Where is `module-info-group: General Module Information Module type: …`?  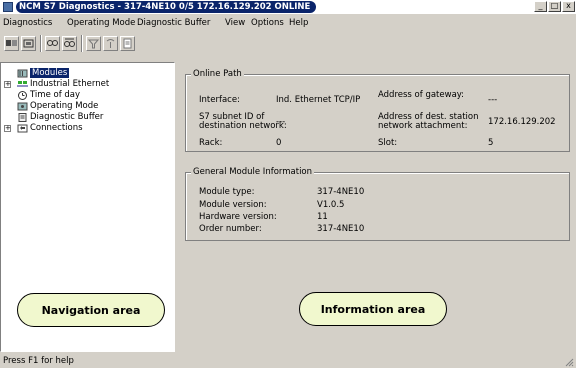 module-info-group: General Module Information Module type: … is located at coordinates (377, 204).